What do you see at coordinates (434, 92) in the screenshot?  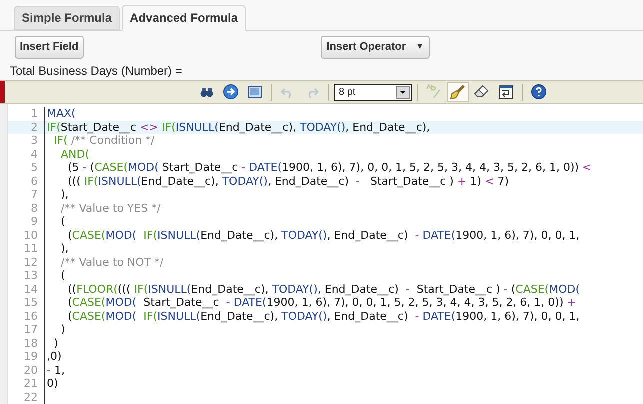 I see `spellcheck-icon` at bounding box center [434, 92].